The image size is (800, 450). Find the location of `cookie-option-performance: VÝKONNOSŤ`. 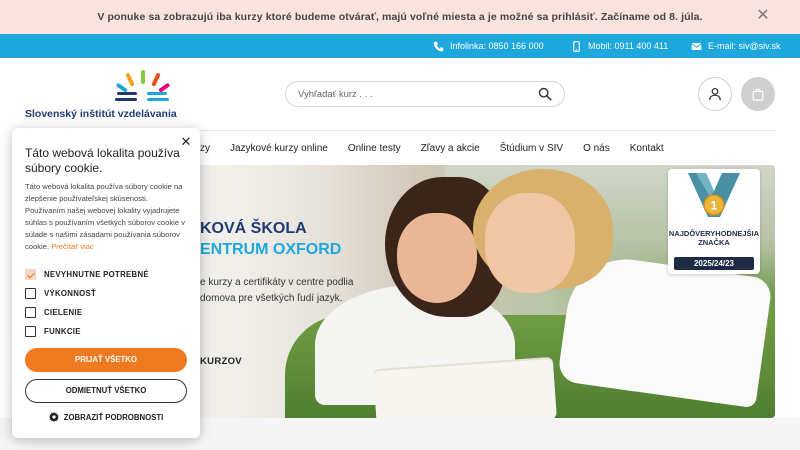

cookie-option-performance: VÝKONNOSŤ is located at coordinates (60, 293).